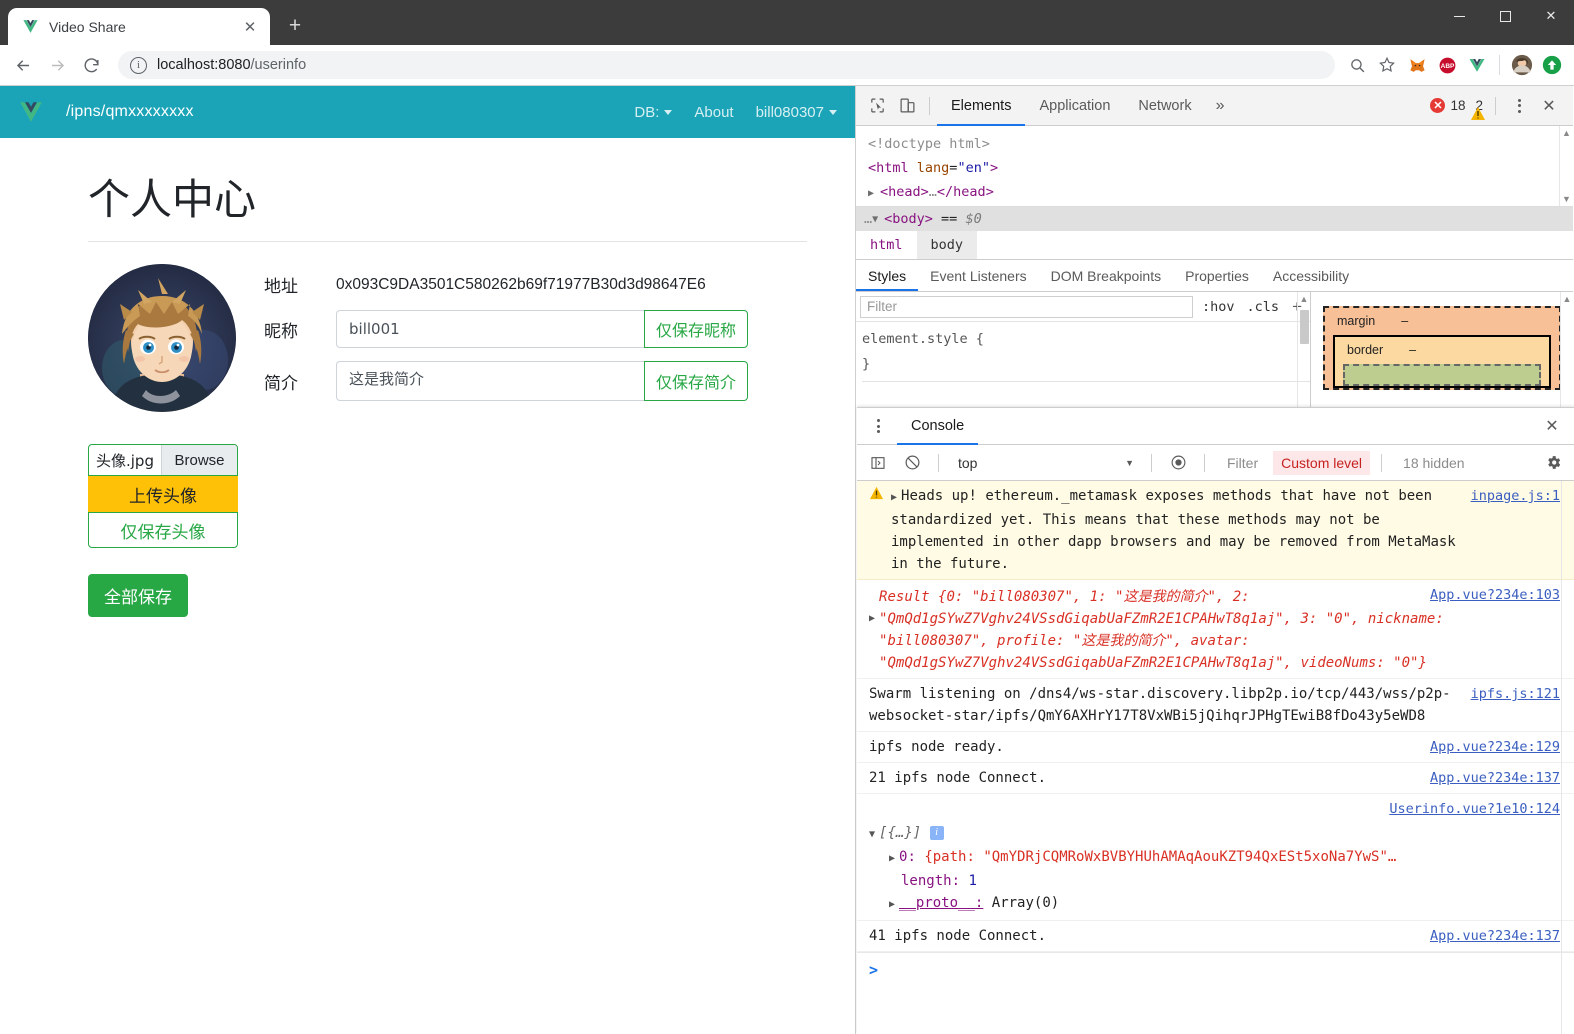 The image size is (1574, 1034). Describe the element at coordinates (713, 112) in the screenshot. I see `nav-link-about: About` at that location.